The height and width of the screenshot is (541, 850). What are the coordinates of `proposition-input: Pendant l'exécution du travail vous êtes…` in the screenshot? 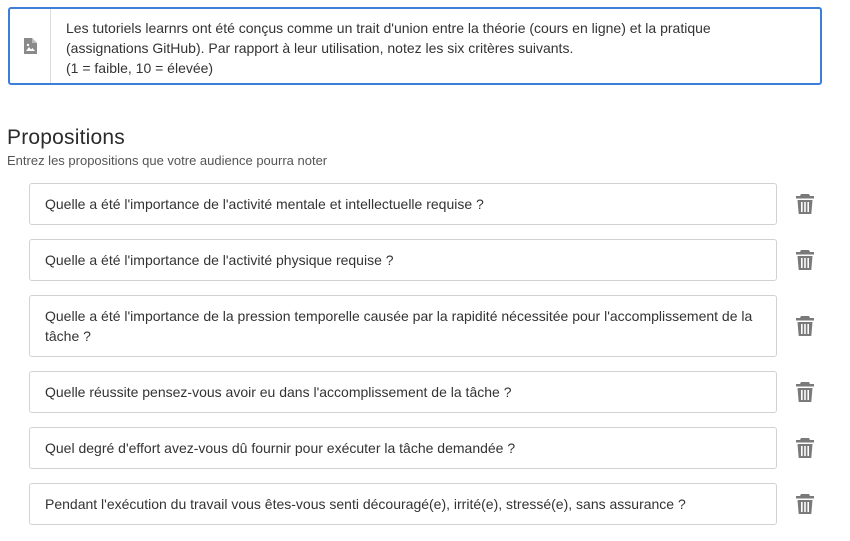 It's located at (403, 504).